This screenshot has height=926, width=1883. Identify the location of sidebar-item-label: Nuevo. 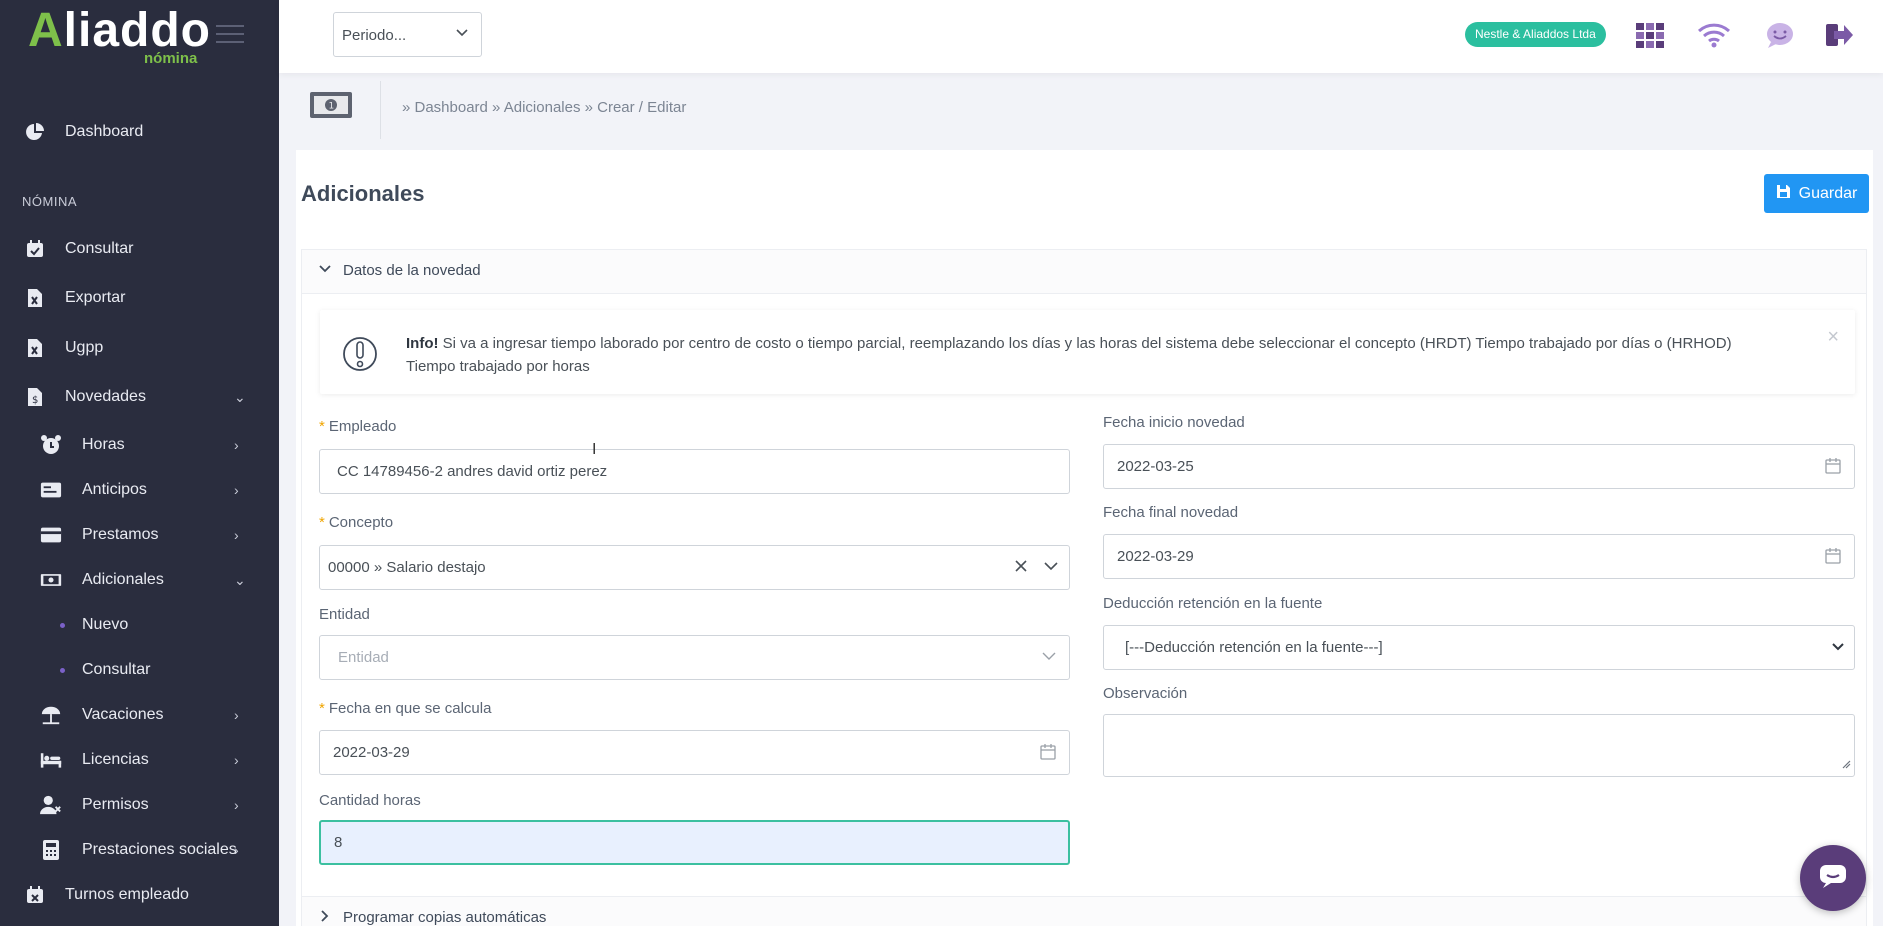
(105, 624).